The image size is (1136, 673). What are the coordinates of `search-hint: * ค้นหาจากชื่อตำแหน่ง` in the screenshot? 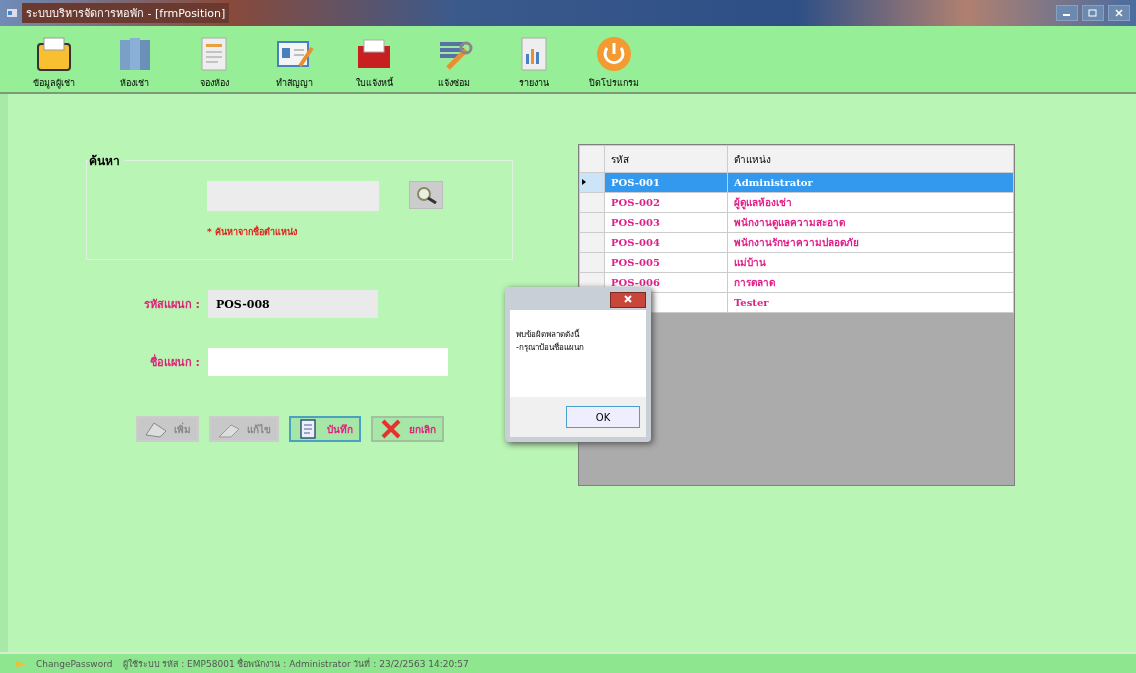 It's located at (252, 231).